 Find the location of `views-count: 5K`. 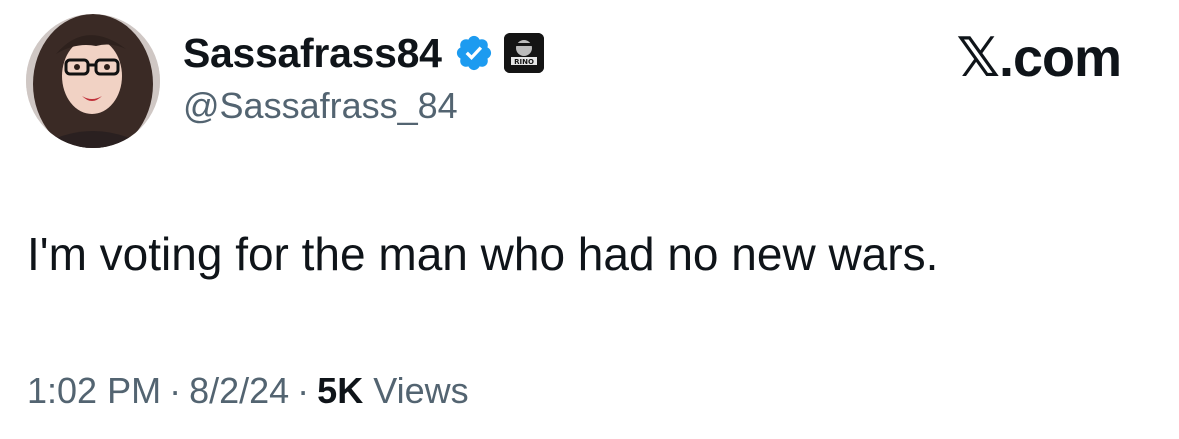

views-count: 5K is located at coordinates (340, 390).